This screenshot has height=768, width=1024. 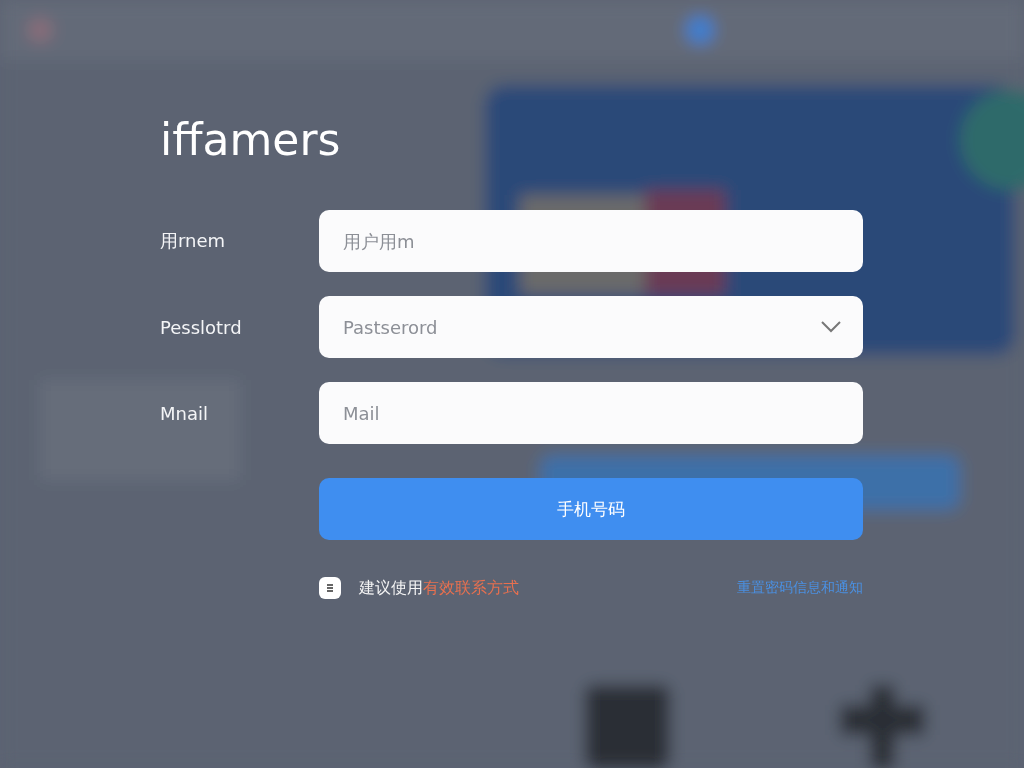 I want to click on lines-icon, so click(x=330, y=588).